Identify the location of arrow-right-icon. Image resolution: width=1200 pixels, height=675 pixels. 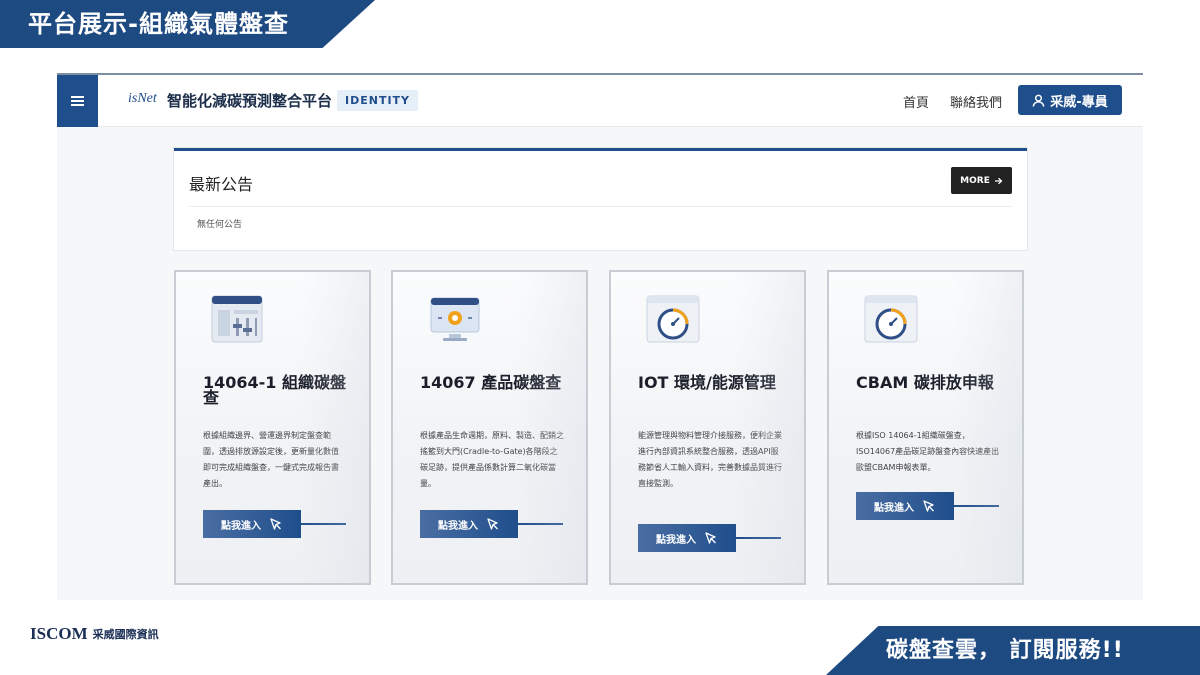
(998, 180).